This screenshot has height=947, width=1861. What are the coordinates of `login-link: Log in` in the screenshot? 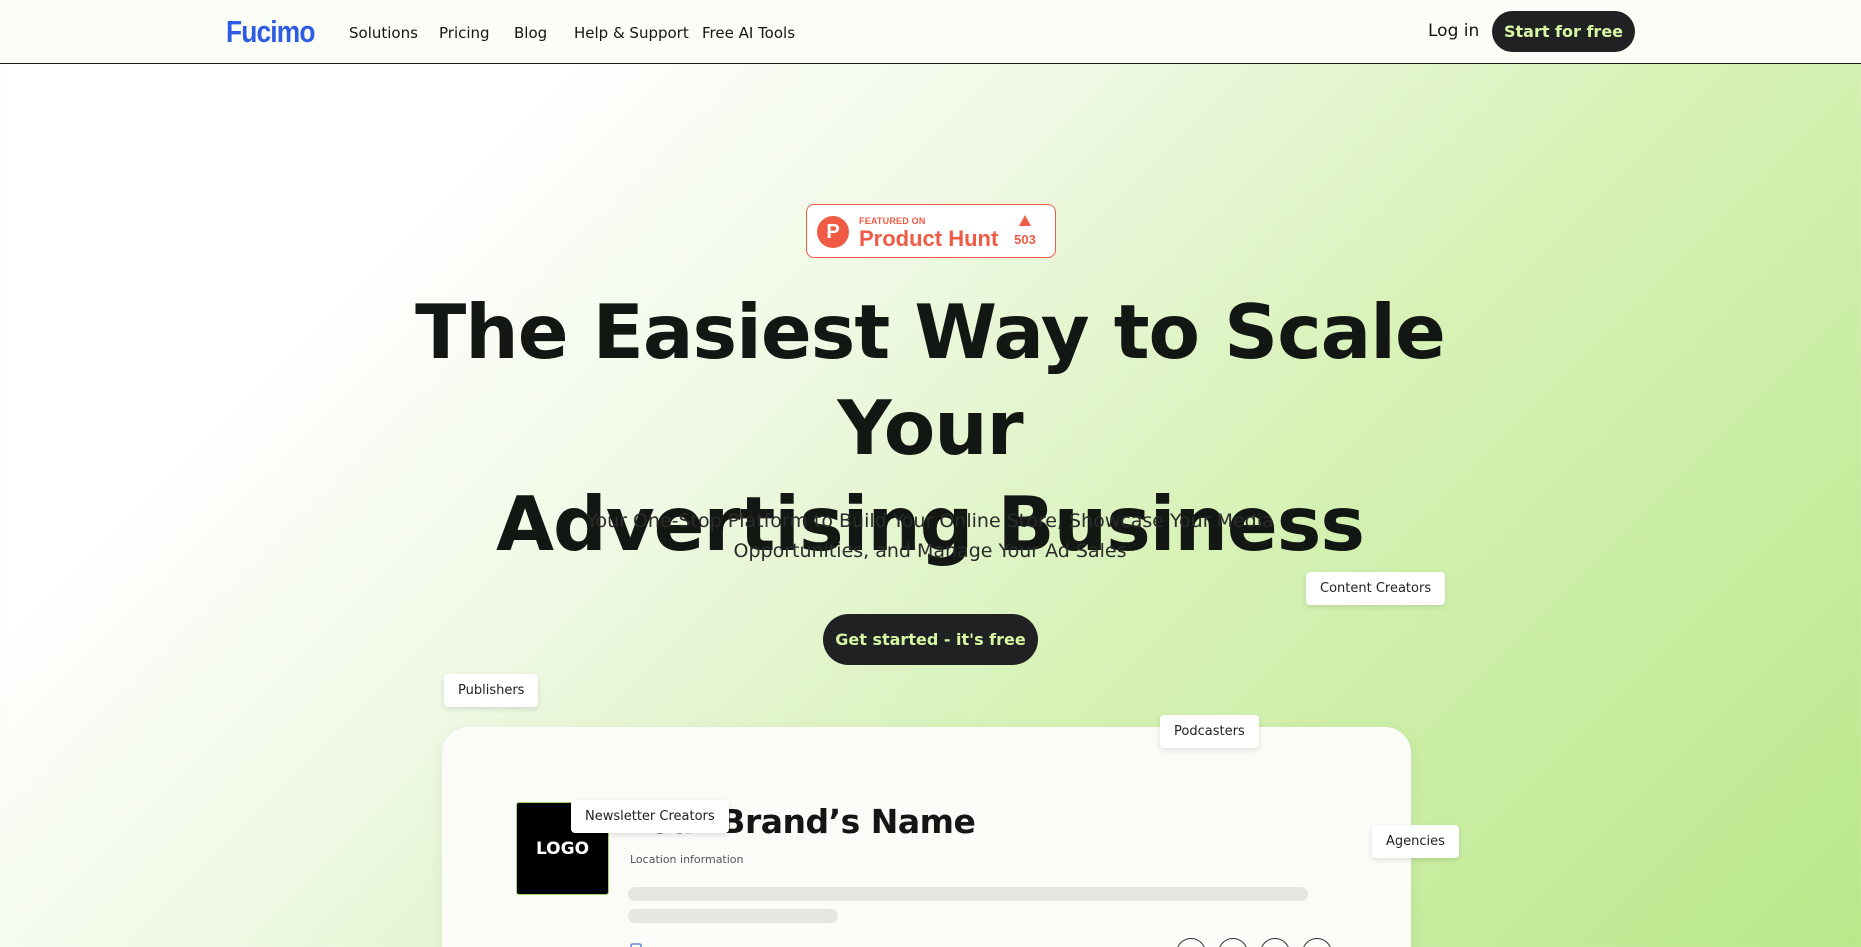 It's located at (1453, 31).